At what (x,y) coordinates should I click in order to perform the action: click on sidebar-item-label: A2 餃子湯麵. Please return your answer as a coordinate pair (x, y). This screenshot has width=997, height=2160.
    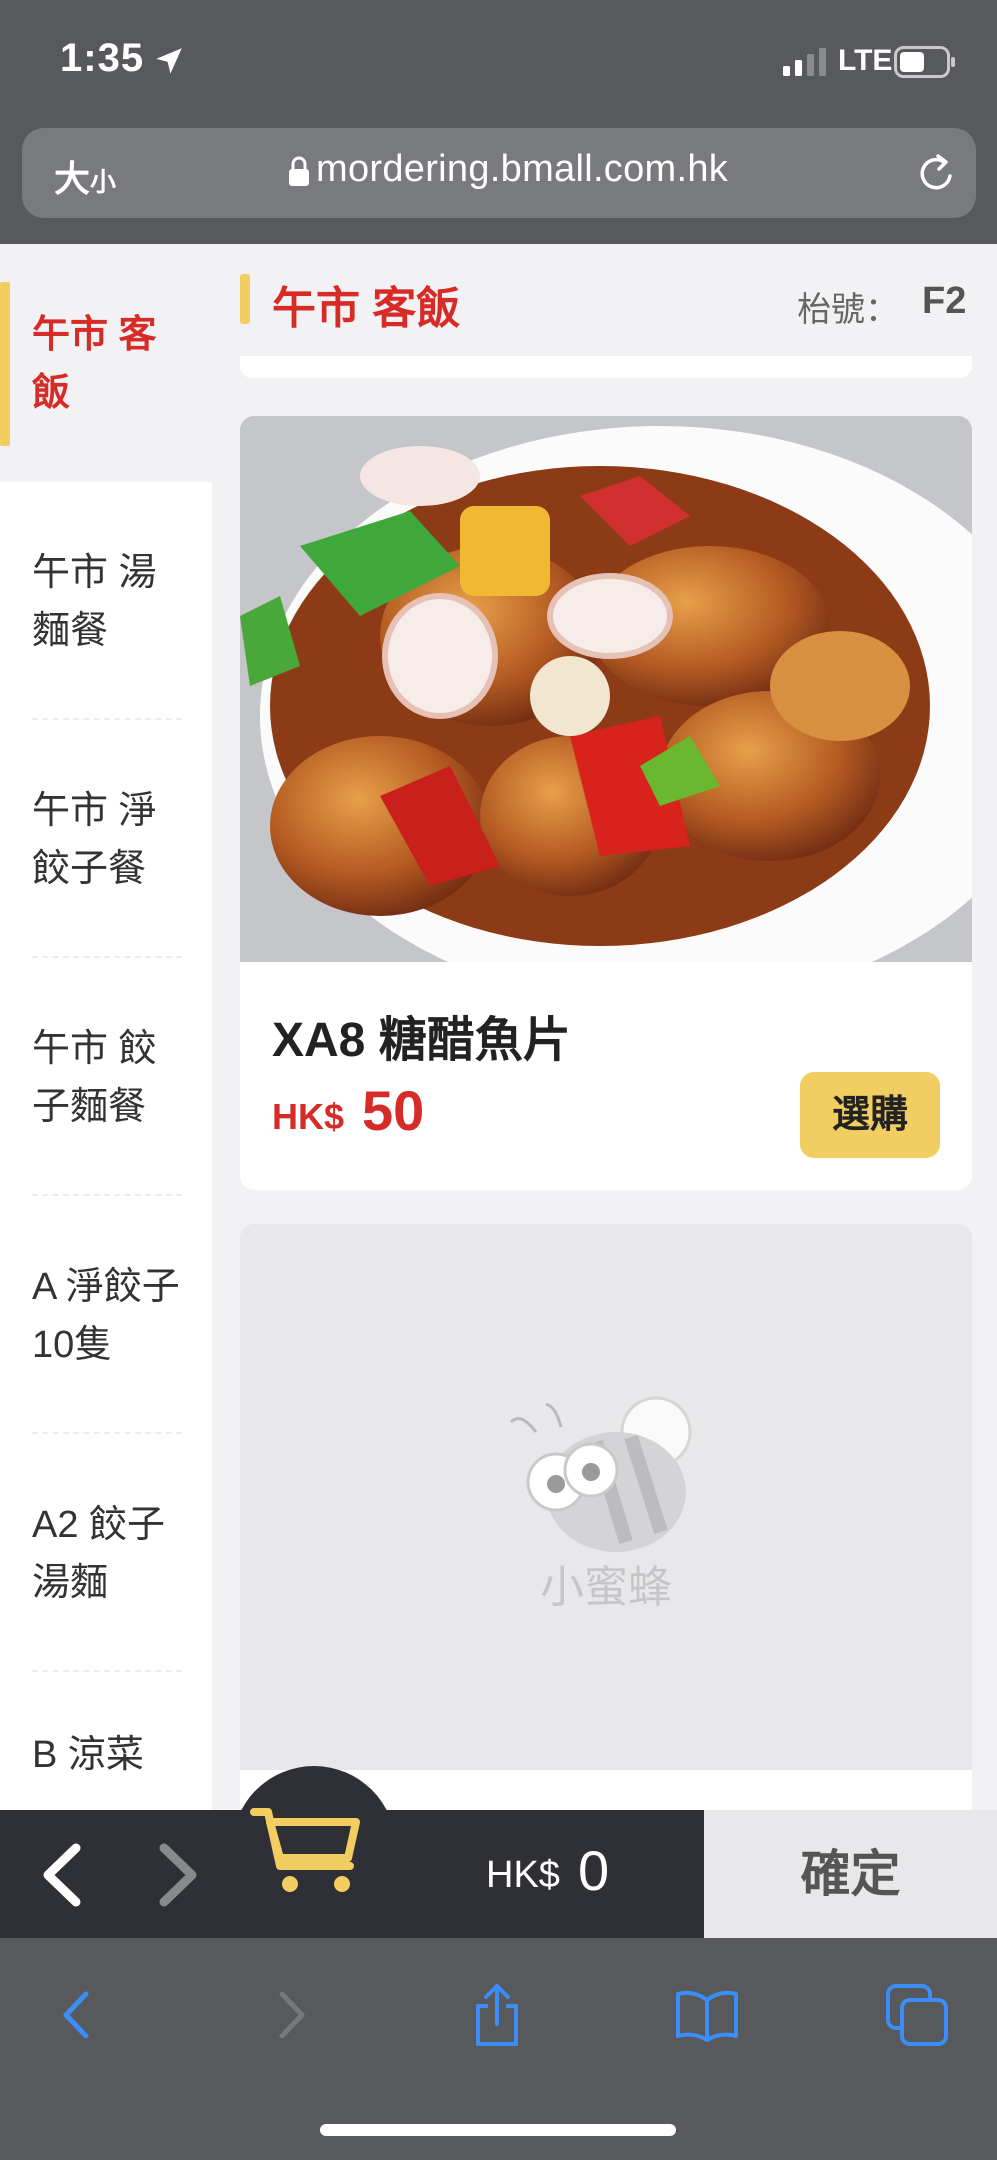
    Looking at the image, I should click on (99, 1554).